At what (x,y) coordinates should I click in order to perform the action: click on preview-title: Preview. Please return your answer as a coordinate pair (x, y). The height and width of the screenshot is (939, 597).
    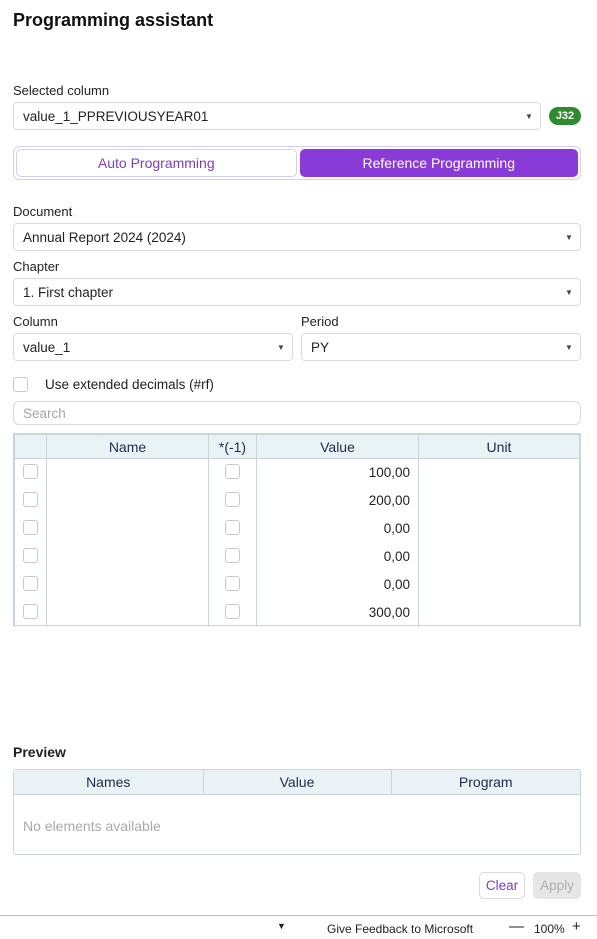
    Looking at the image, I should click on (39, 752).